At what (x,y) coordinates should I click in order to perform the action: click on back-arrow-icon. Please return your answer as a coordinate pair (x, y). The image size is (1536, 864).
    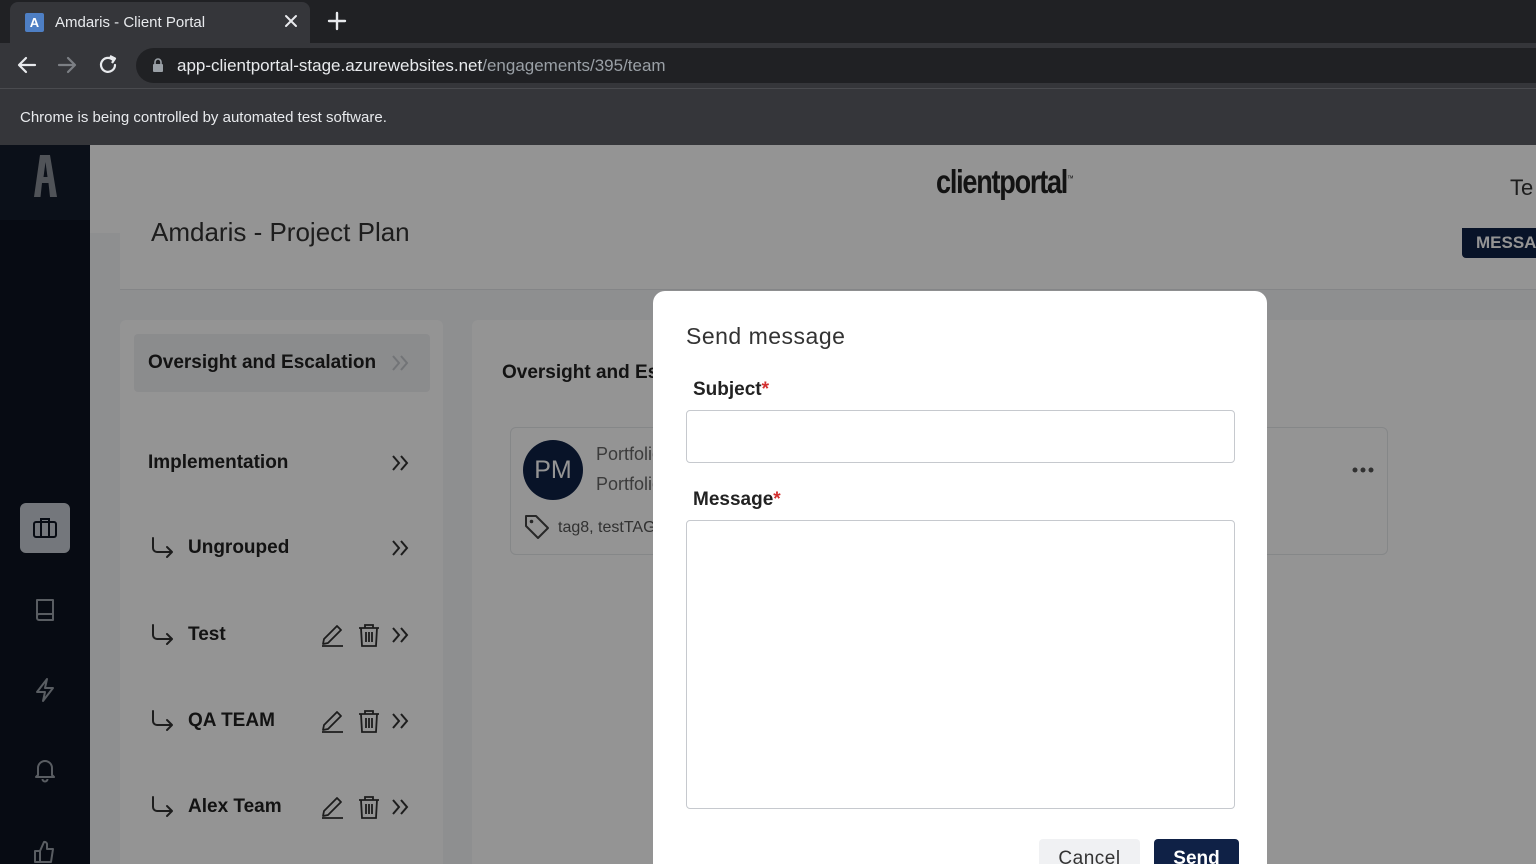
    Looking at the image, I should click on (27, 65).